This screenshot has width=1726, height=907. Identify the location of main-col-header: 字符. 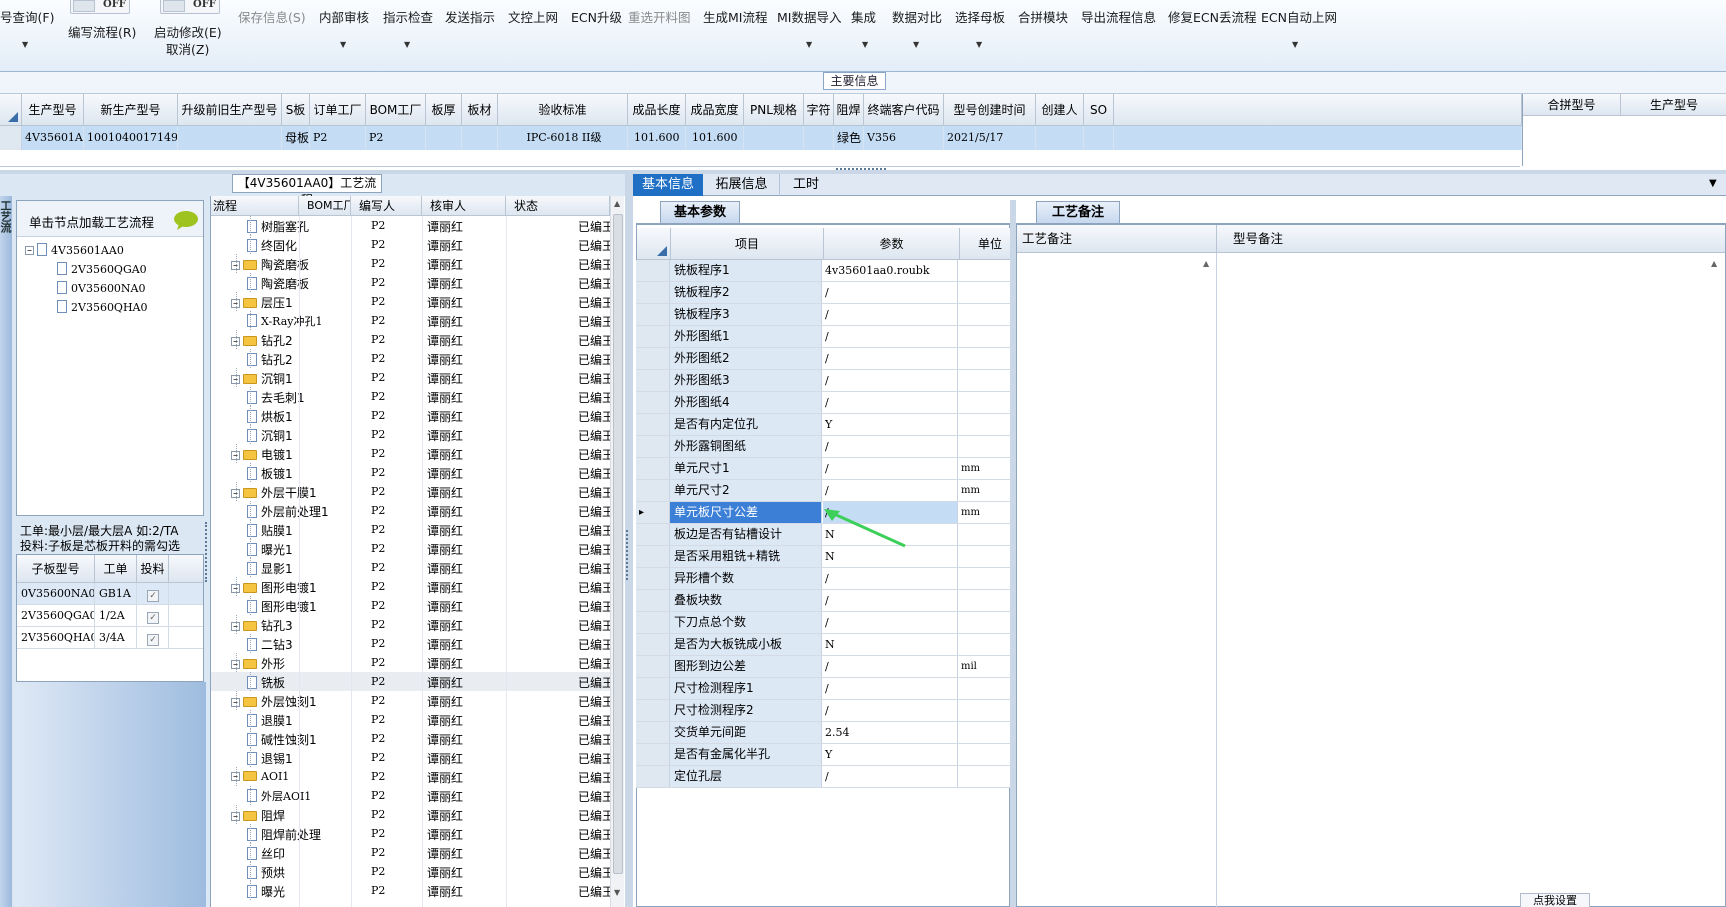
(819, 110).